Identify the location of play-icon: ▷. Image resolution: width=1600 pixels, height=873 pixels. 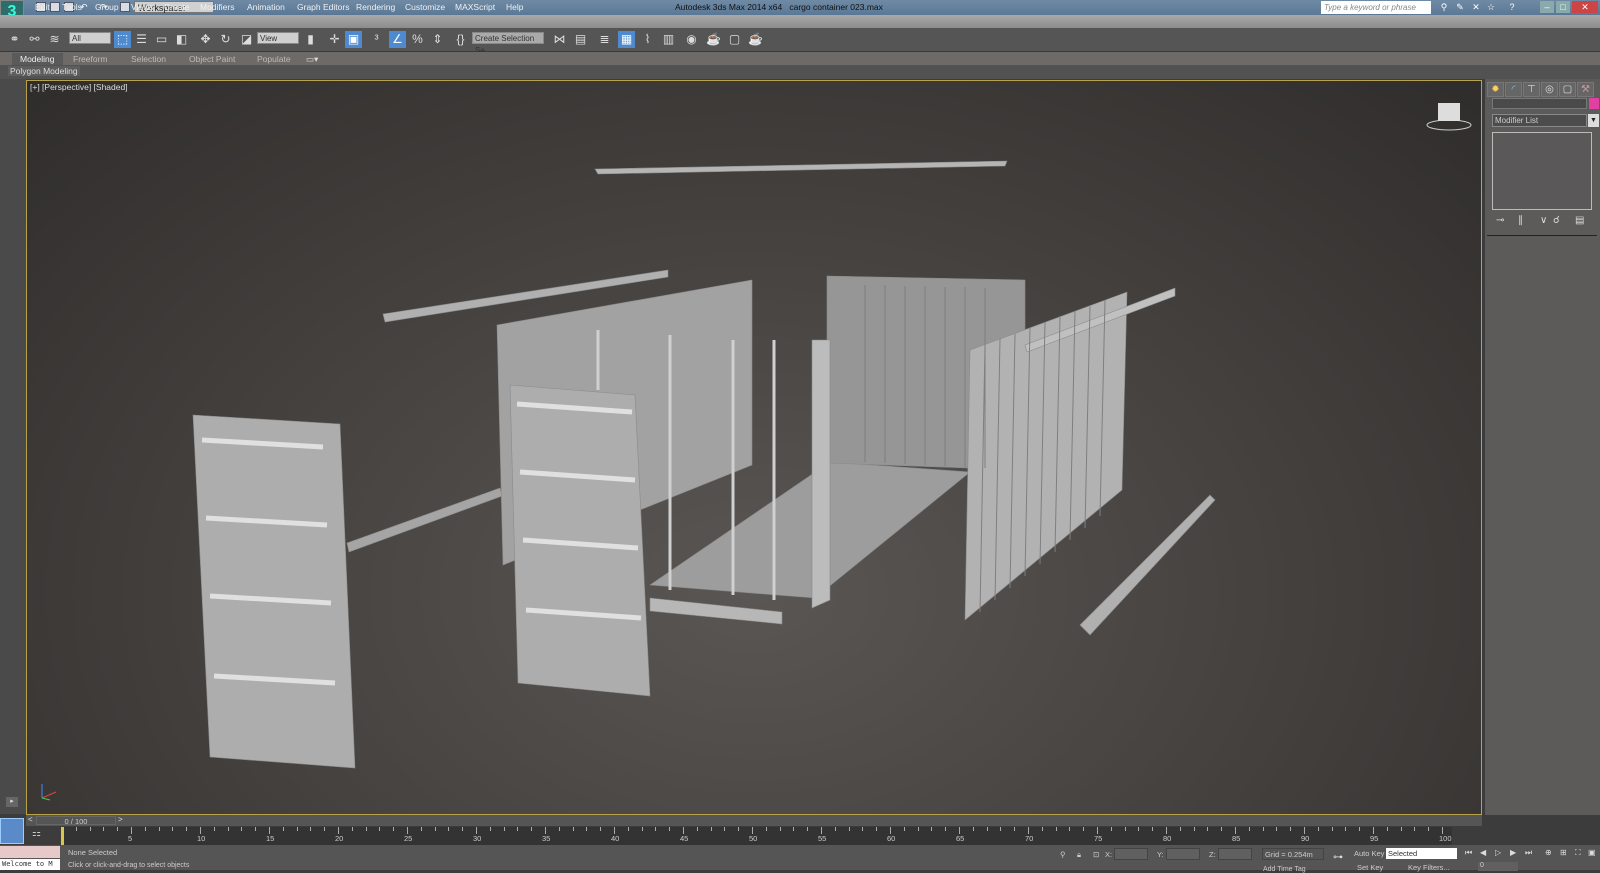
(1498, 852).